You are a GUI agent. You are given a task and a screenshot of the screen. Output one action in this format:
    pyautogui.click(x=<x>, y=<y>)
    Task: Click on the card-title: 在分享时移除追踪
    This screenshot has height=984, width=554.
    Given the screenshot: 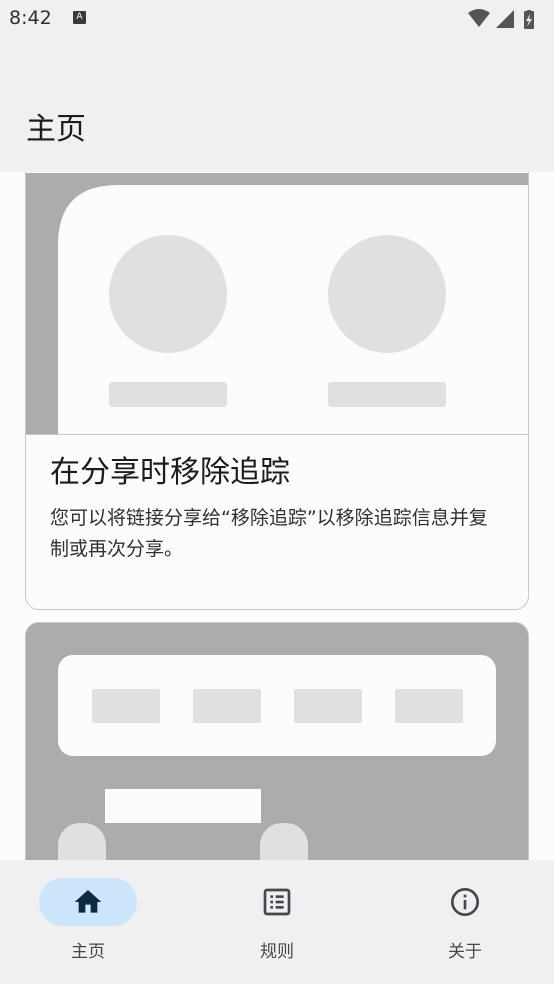 What is the action you would take?
    pyautogui.click(x=170, y=472)
    